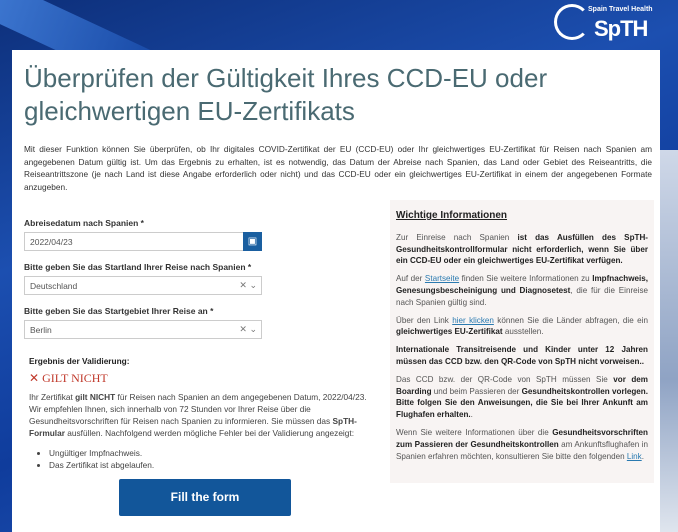  What do you see at coordinates (34, 378) in the screenshot?
I see `x-icon: ✕` at bounding box center [34, 378].